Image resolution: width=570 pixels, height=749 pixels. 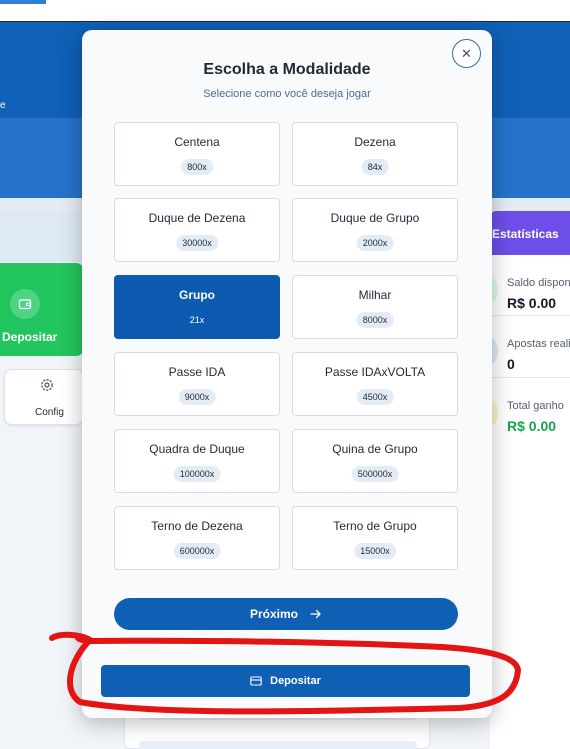 What do you see at coordinates (287, 94) in the screenshot?
I see `modal-subtitle: Selecione como você deseja jogar` at bounding box center [287, 94].